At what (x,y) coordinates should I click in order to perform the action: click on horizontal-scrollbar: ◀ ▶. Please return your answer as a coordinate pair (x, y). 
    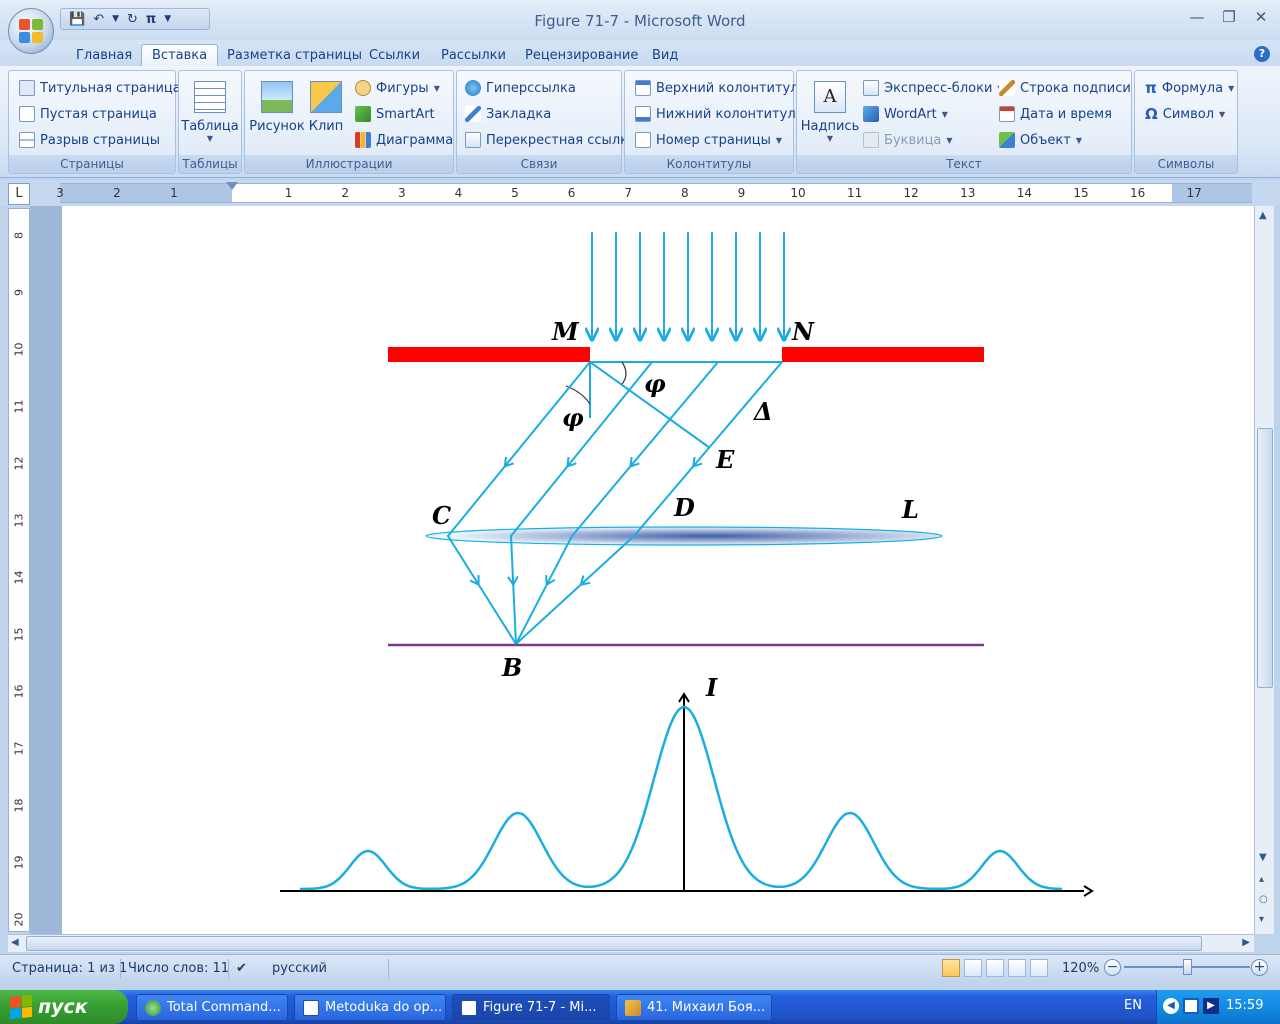
    Looking at the image, I should click on (631, 943).